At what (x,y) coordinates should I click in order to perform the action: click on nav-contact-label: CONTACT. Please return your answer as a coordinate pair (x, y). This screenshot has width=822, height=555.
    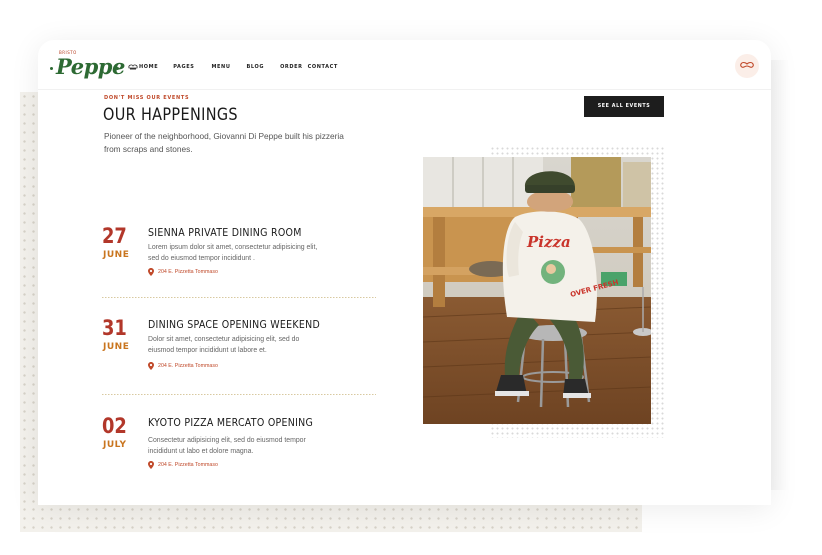
    Looking at the image, I should click on (322, 67).